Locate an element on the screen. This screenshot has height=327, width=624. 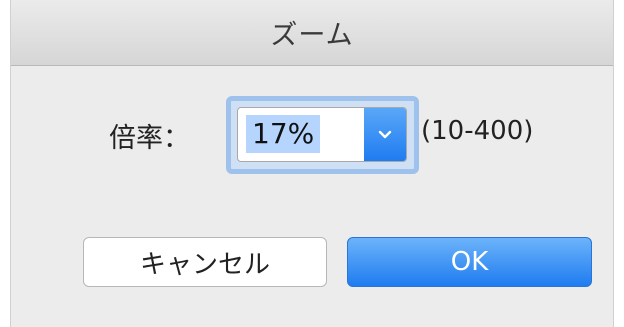
zoom-range-hint: (10-400) is located at coordinates (477, 131).